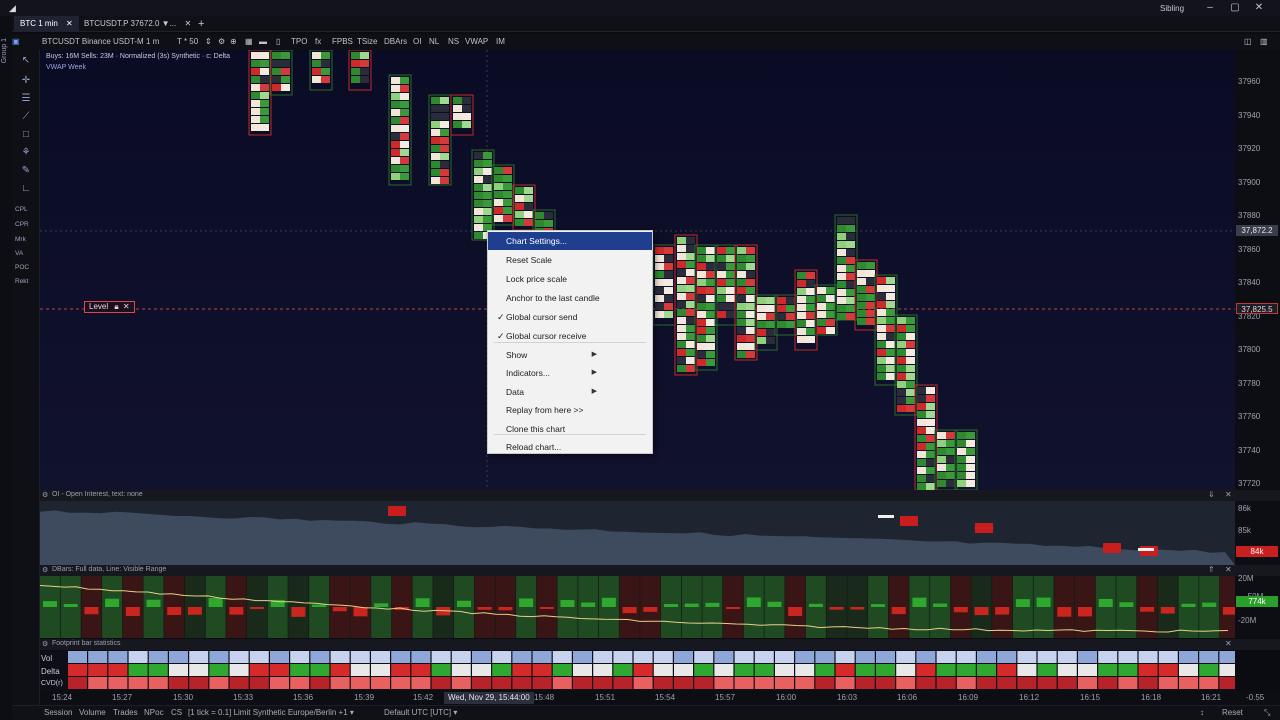 The width and height of the screenshot is (1280, 720). Describe the element at coordinates (176, 712) in the screenshot. I see `status-cs: CS` at that location.